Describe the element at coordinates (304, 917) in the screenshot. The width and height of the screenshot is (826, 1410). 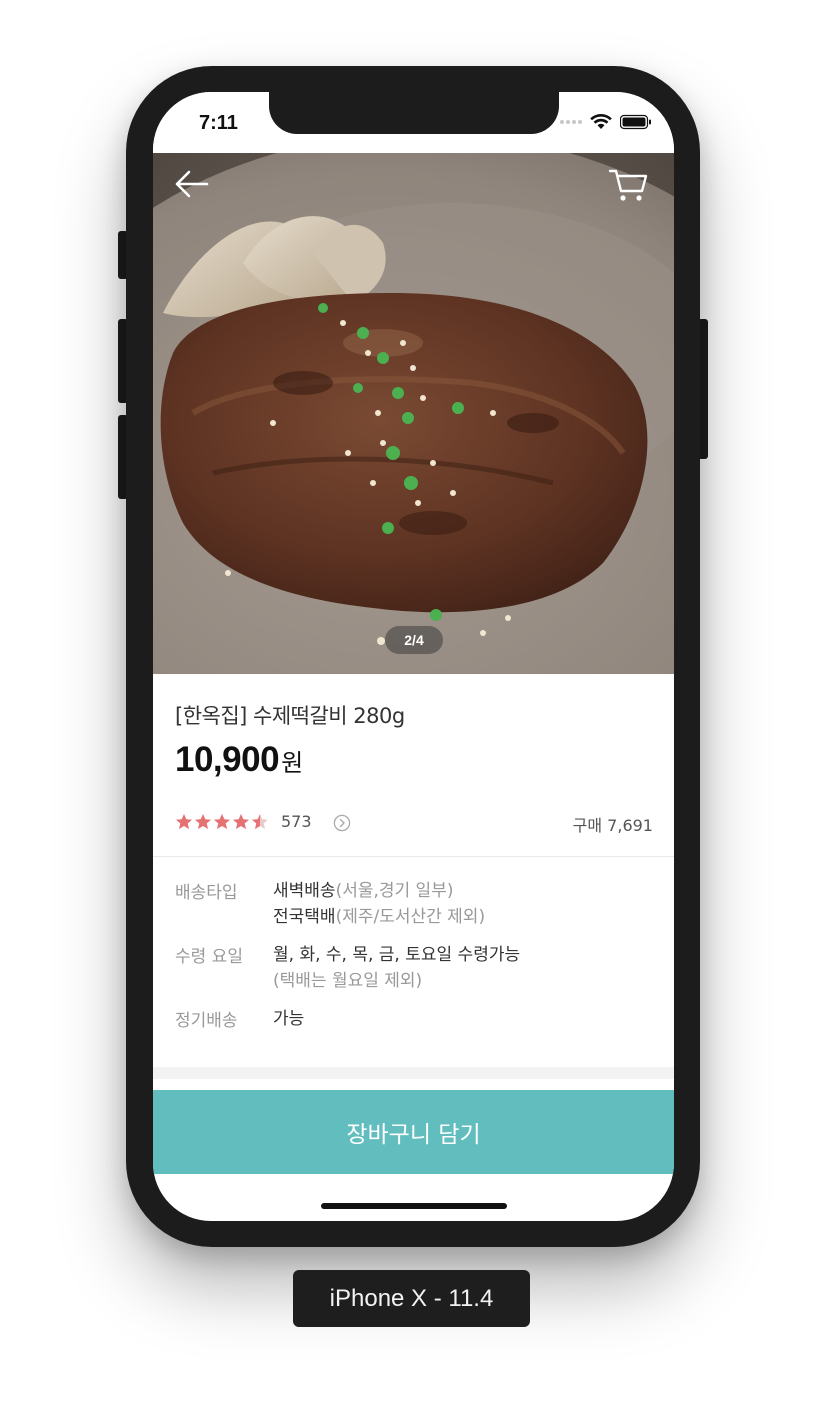
I see `delivery-type-main: 전국택배` at that location.